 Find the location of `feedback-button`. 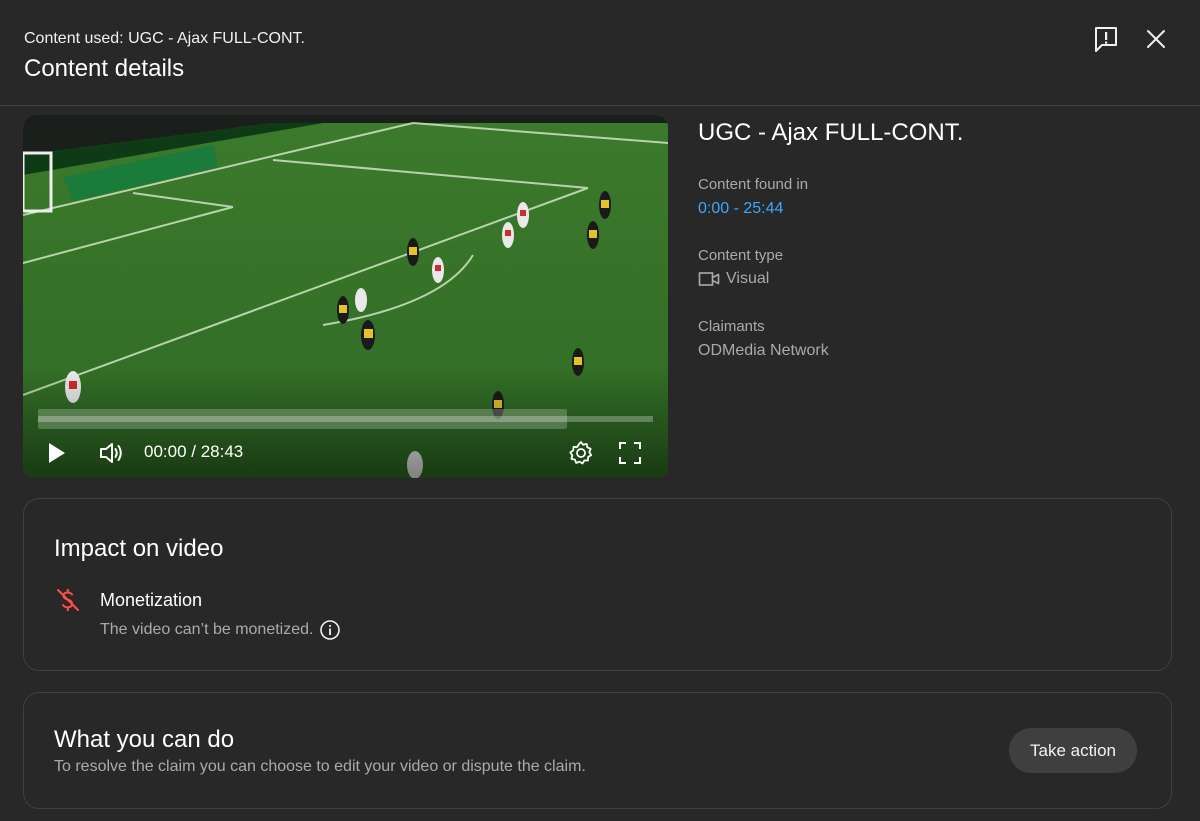

feedback-button is located at coordinates (1106, 39).